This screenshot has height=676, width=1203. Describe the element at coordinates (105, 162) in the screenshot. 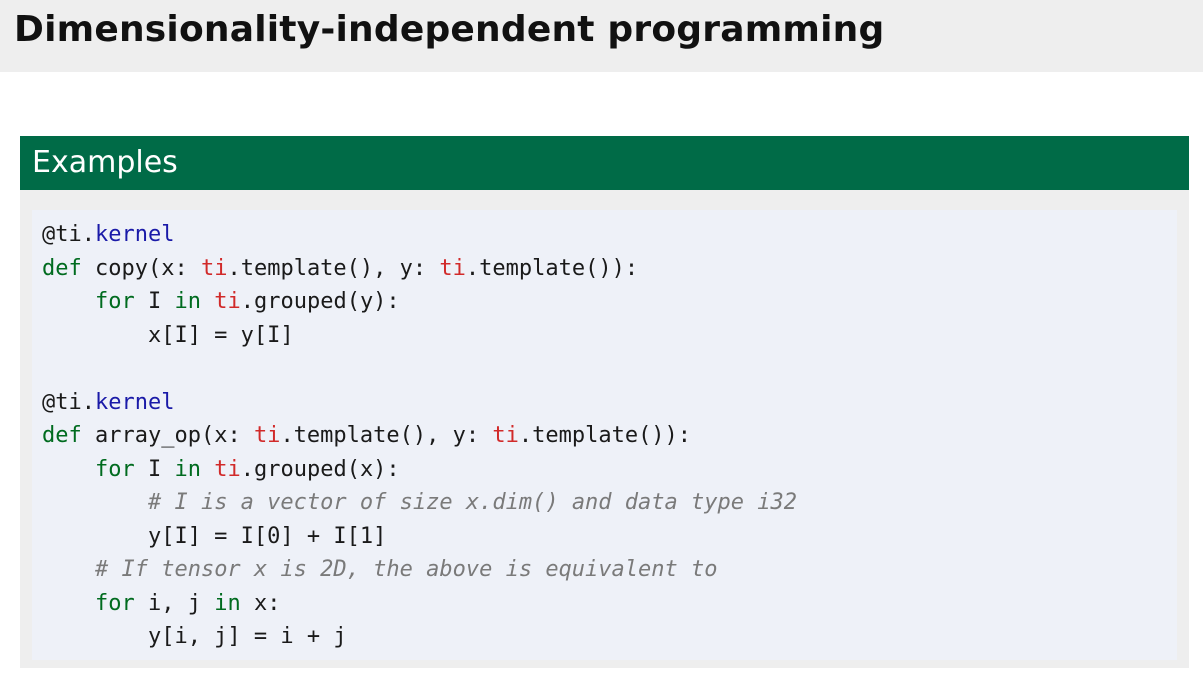

I see `block-title: Examples` at that location.